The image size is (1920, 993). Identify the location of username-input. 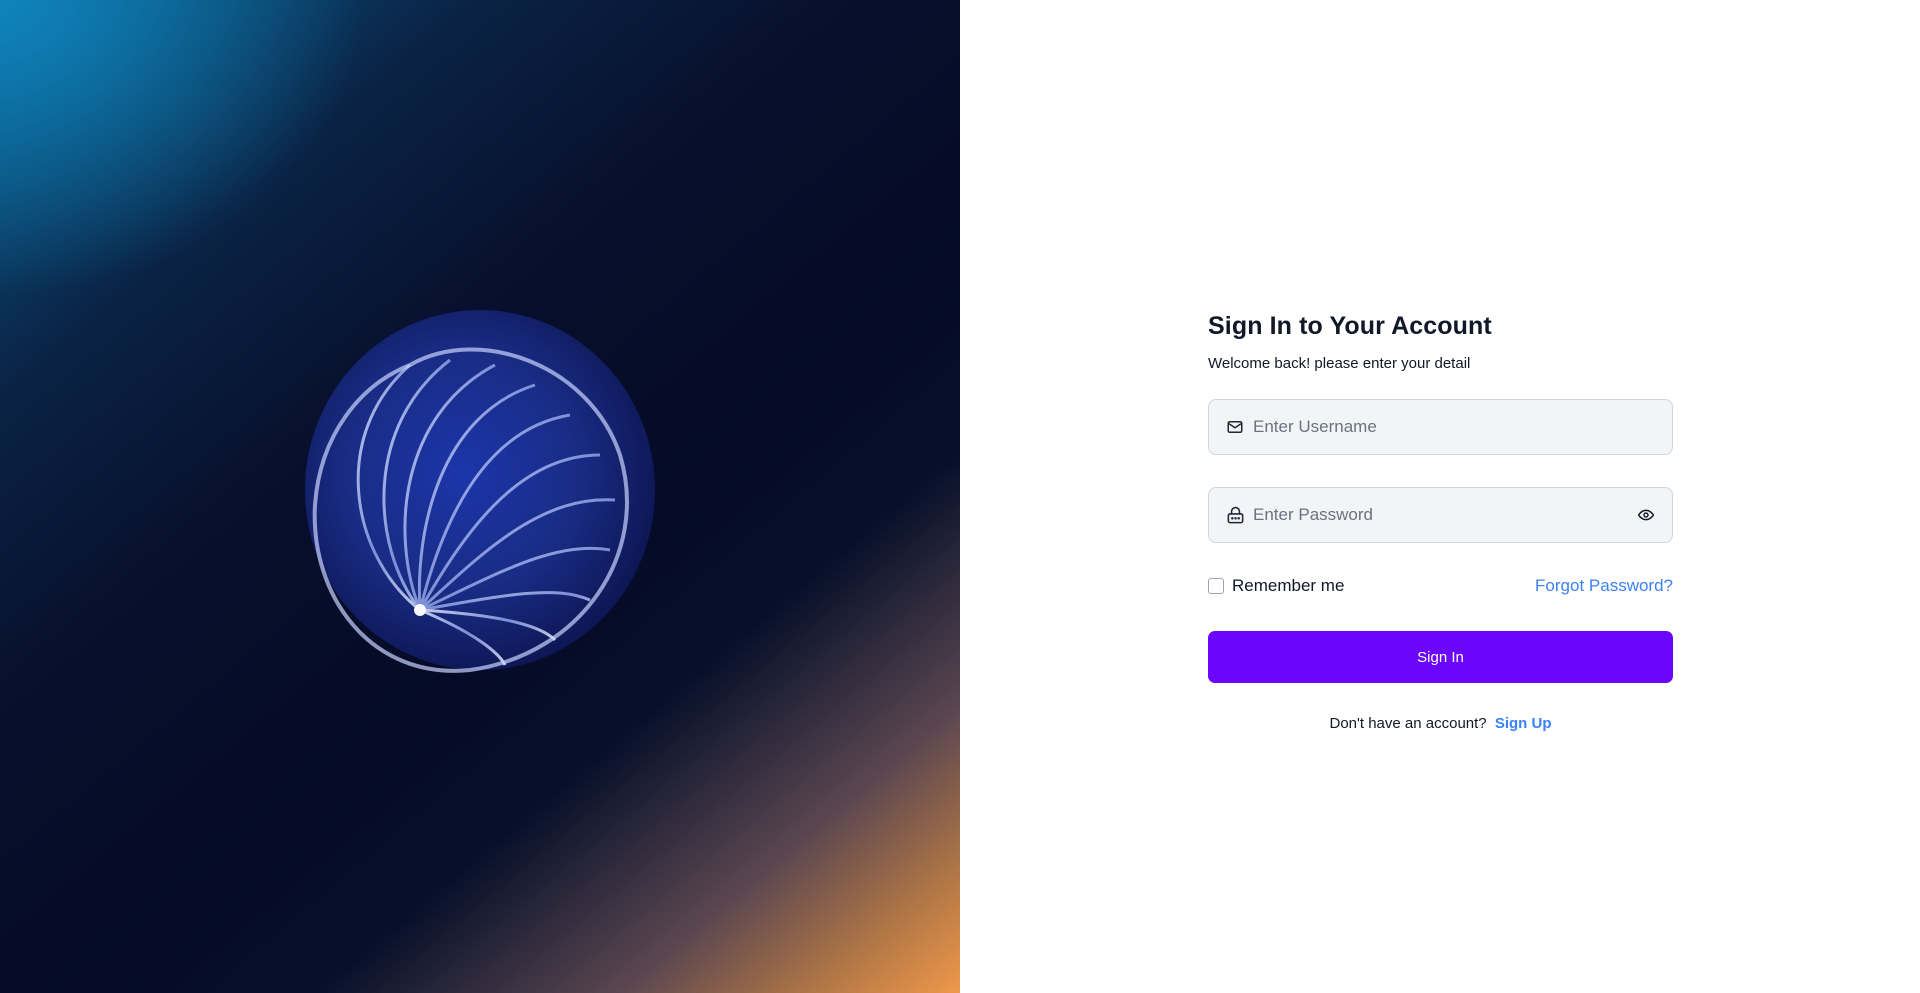
(1450, 427).